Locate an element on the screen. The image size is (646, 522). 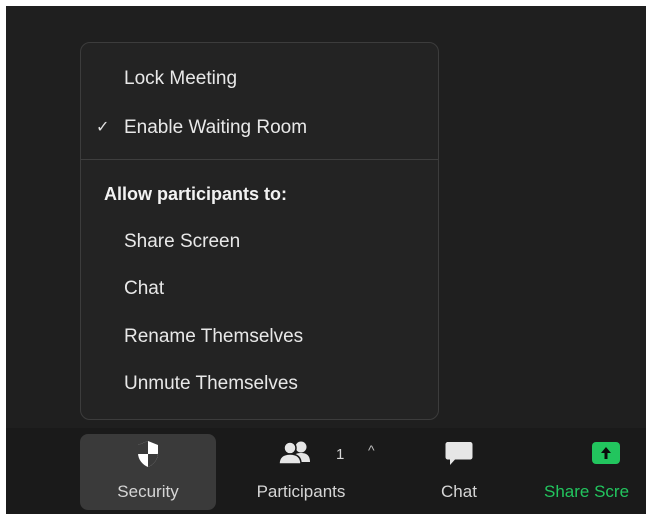
share-screen-button: Share Scre is located at coordinates (591, 472).